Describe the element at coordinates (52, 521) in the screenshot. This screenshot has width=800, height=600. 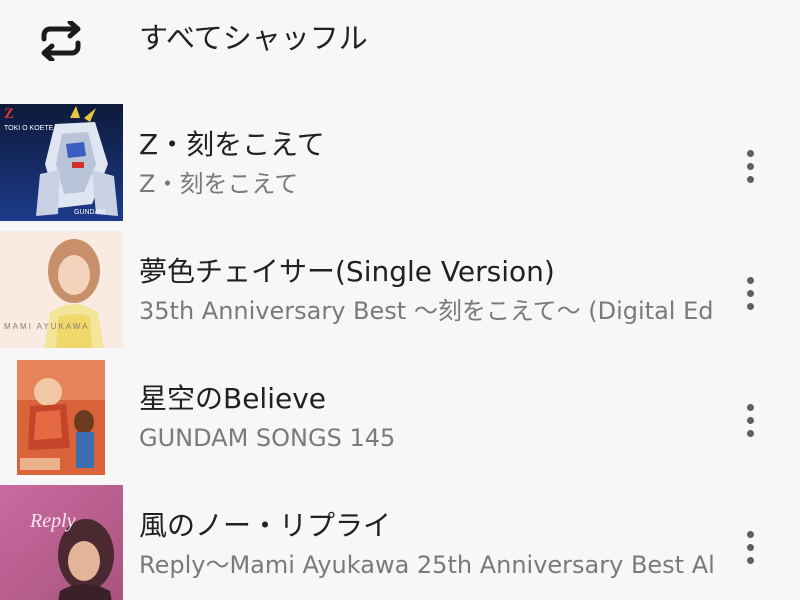
I see `album-art-letter: Reply` at that location.